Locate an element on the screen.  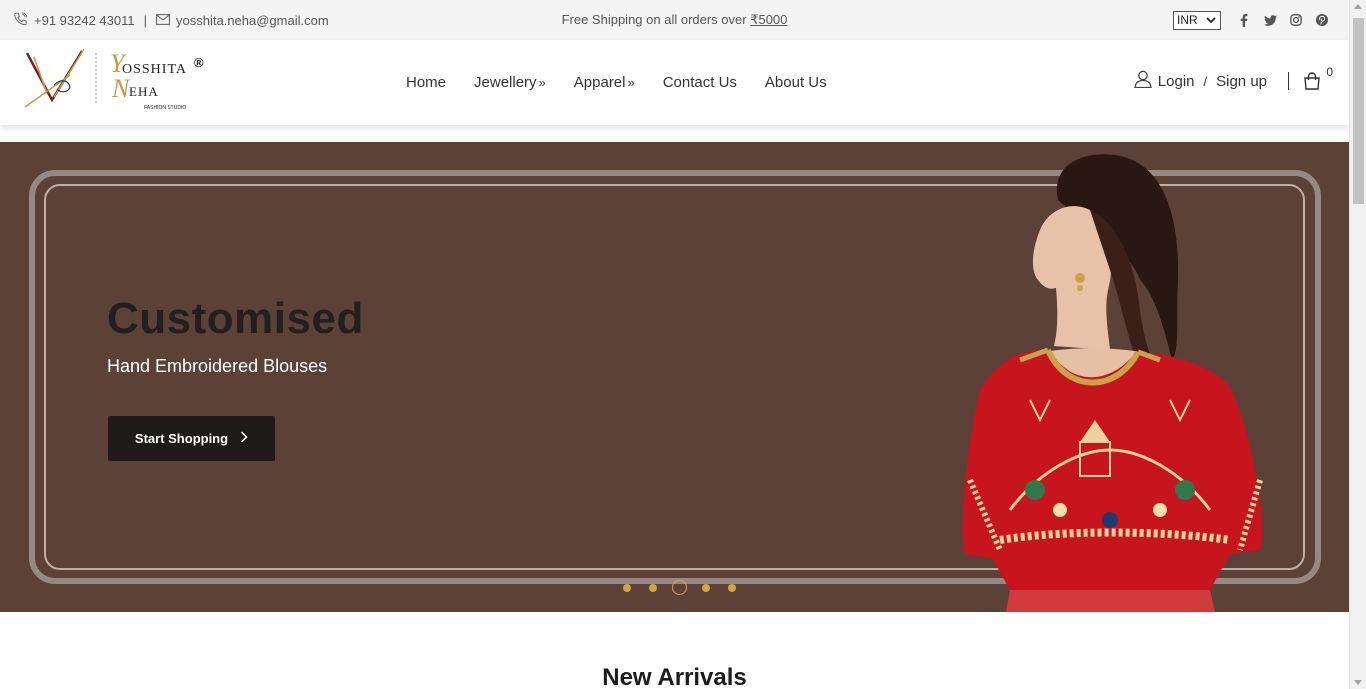
start-shopping-button: Start Shopping is located at coordinates (191, 438).